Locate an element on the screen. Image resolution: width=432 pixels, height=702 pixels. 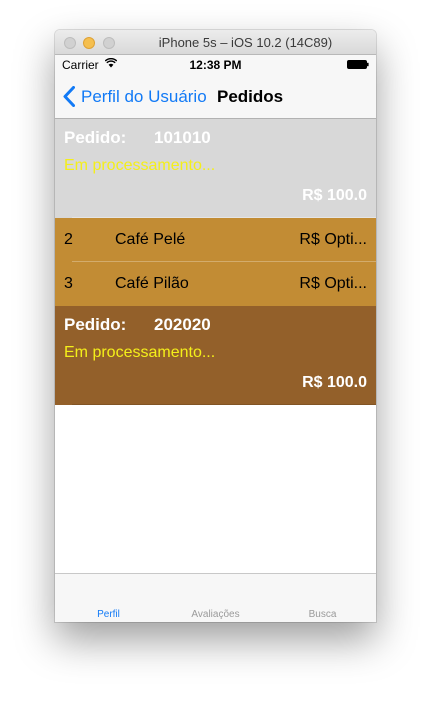
back-button-label: Perfil do Usuário is located at coordinates (144, 96).